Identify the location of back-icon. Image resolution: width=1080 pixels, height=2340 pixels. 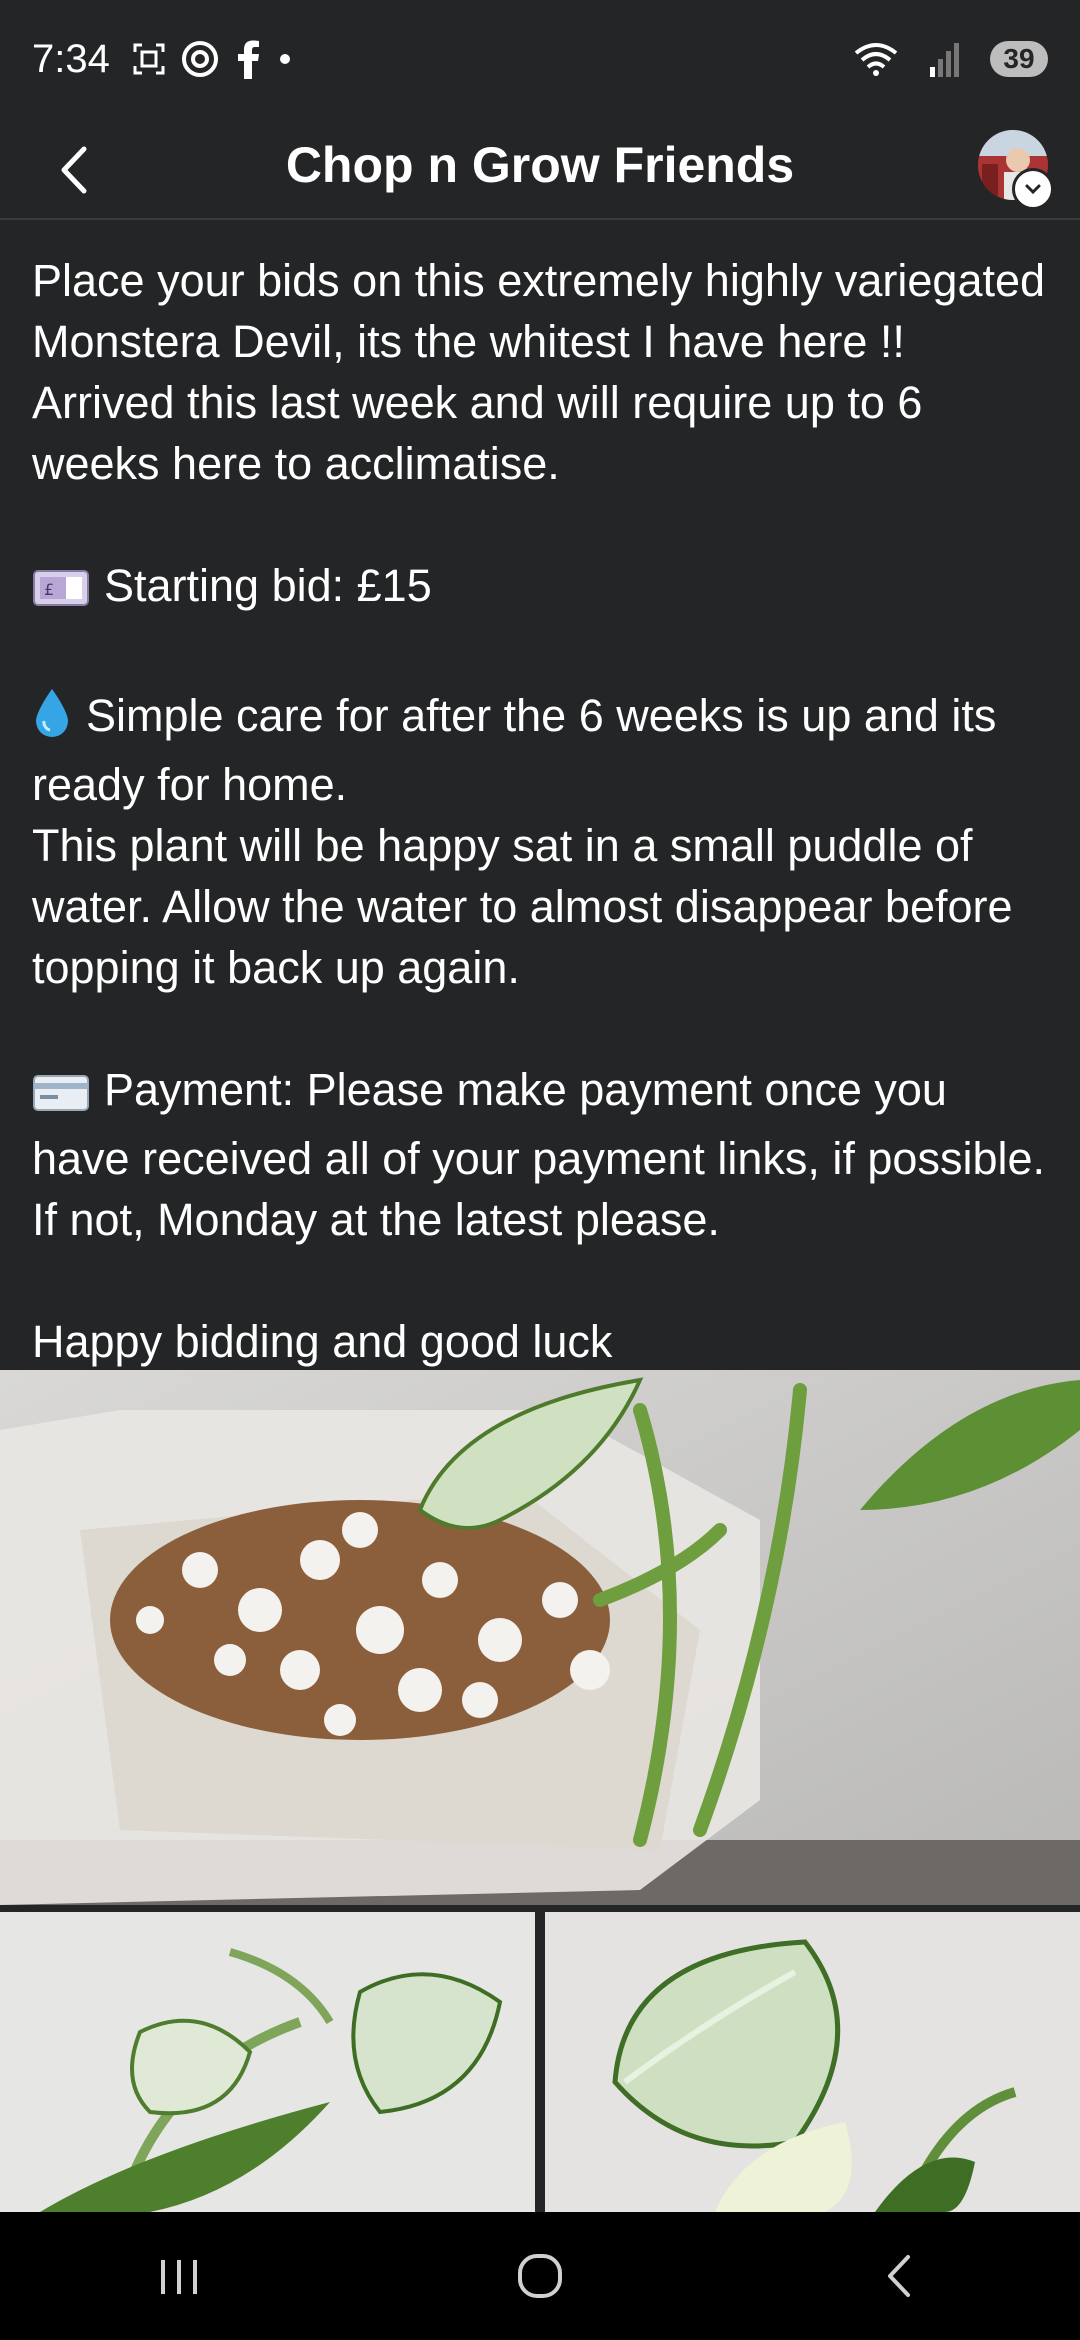
(899, 2276).